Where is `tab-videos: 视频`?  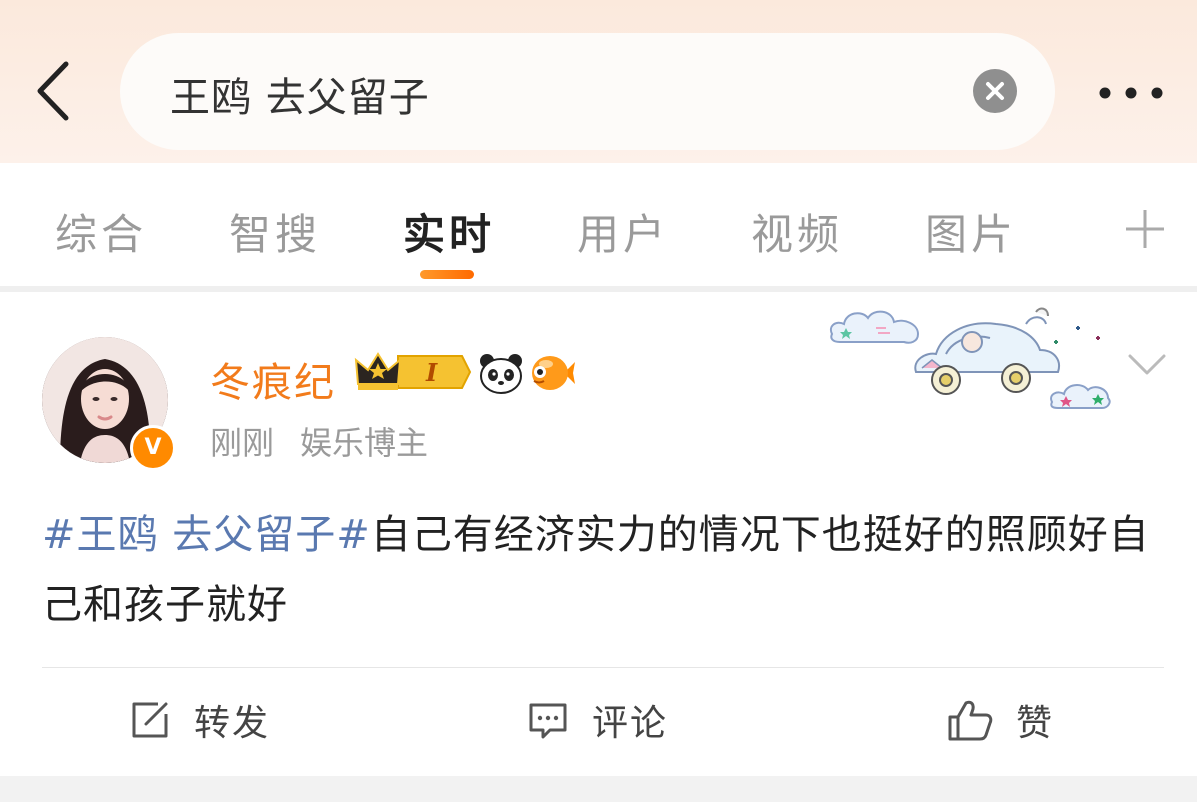
tab-videos: 视频 is located at coordinates (797, 231).